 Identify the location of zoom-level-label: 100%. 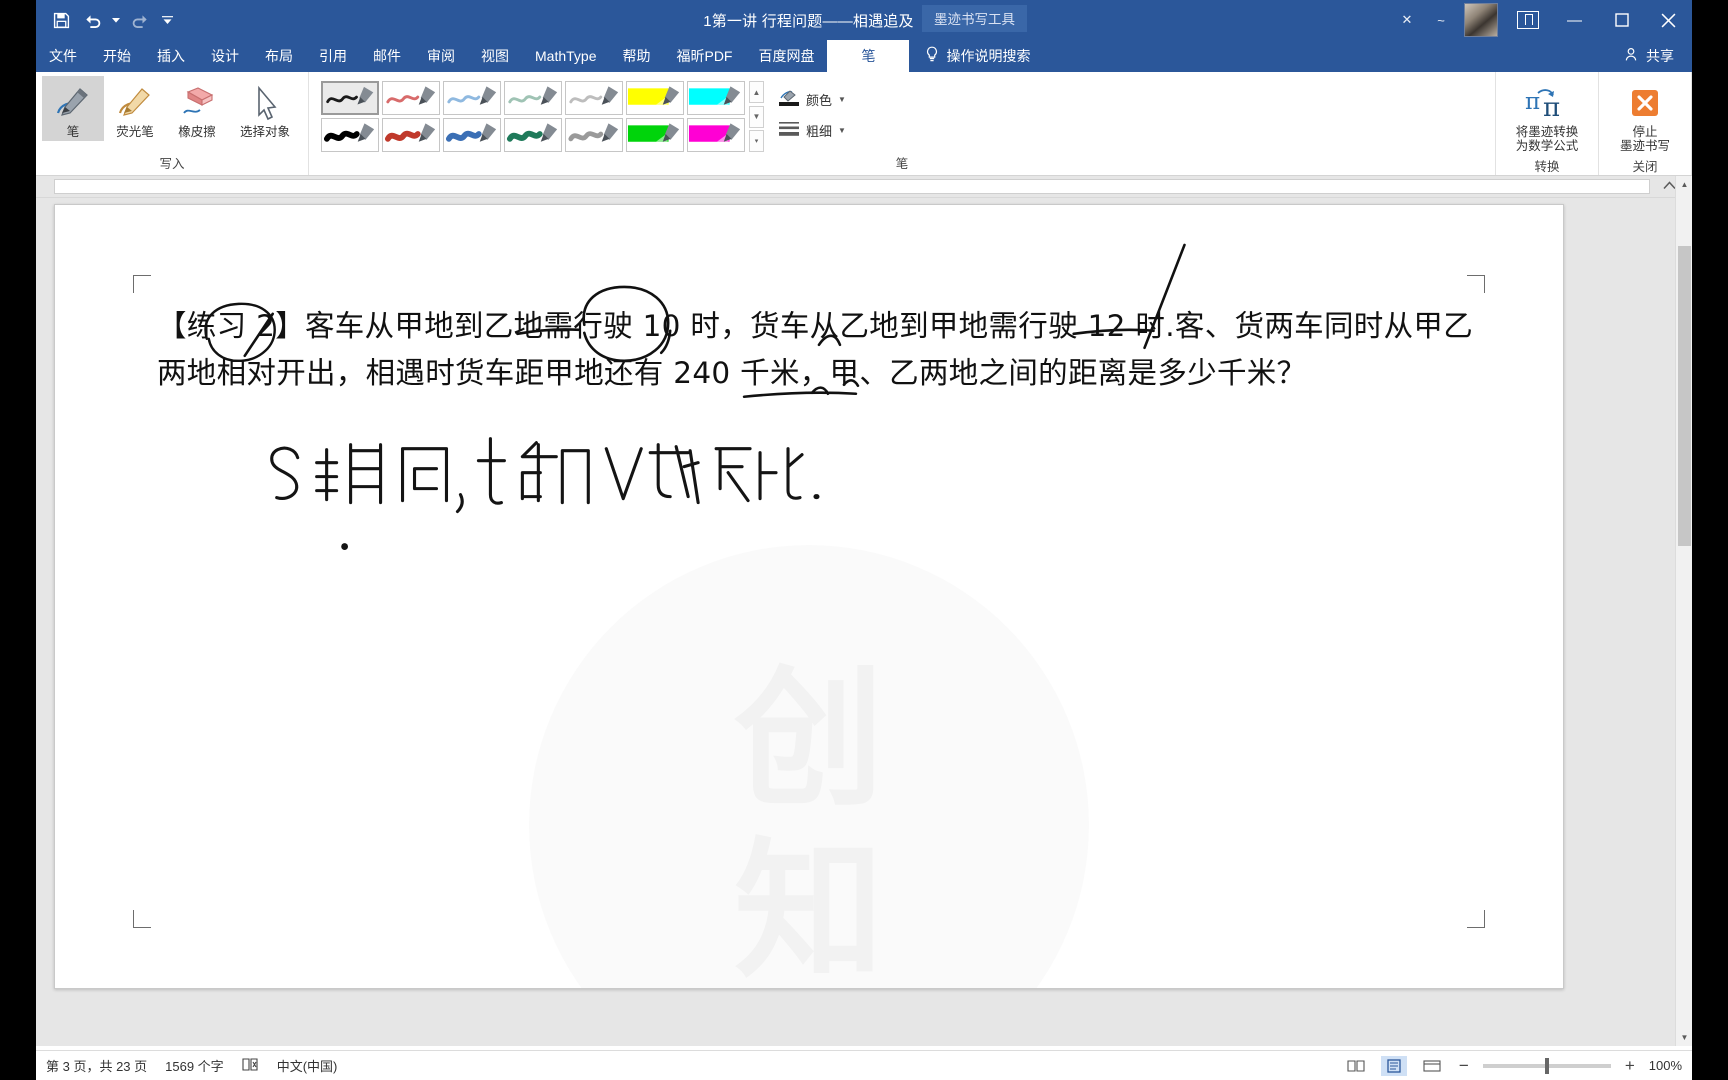
(1665, 1065).